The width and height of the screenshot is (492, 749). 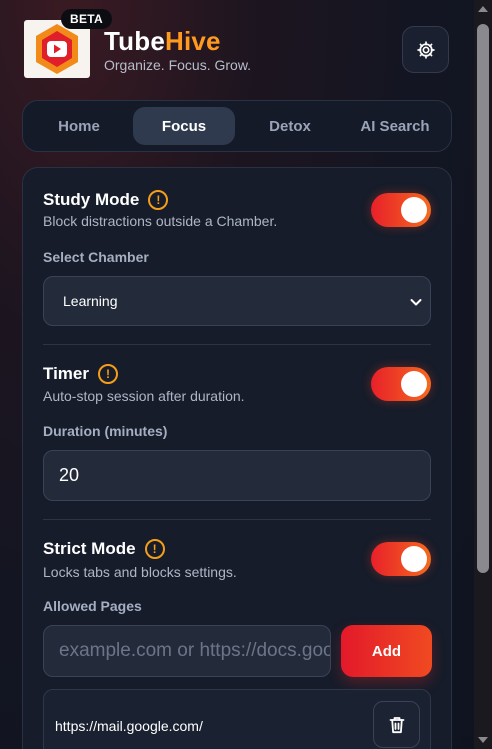 What do you see at coordinates (237, 126) in the screenshot?
I see `main-tabs: Home Focus Detox AI Search` at bounding box center [237, 126].